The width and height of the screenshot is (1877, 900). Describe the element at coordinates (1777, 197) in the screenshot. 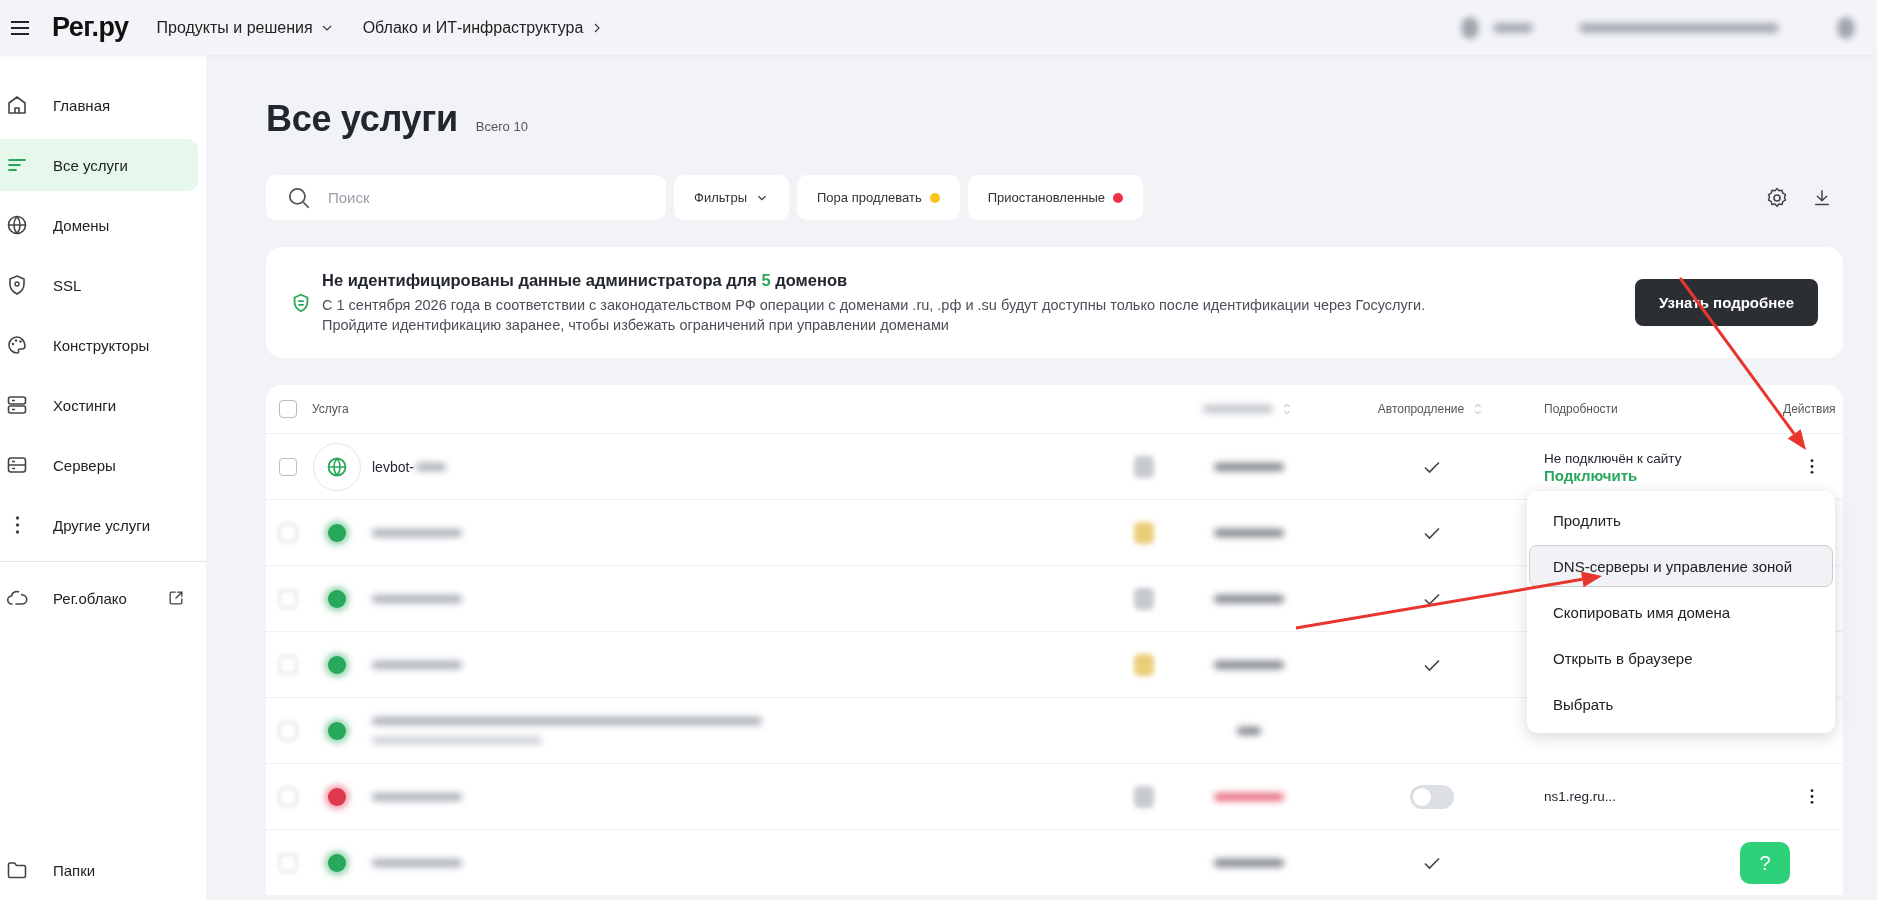

I see `settings-icon` at that location.